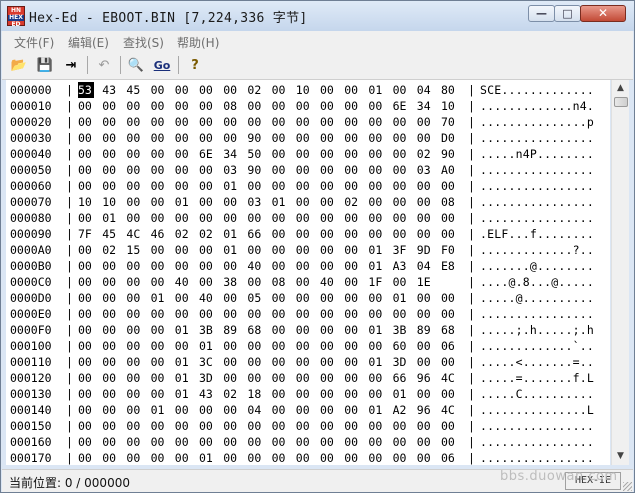  Describe the element at coordinates (280, 282) in the screenshot. I see `hex-byte: 08` at that location.